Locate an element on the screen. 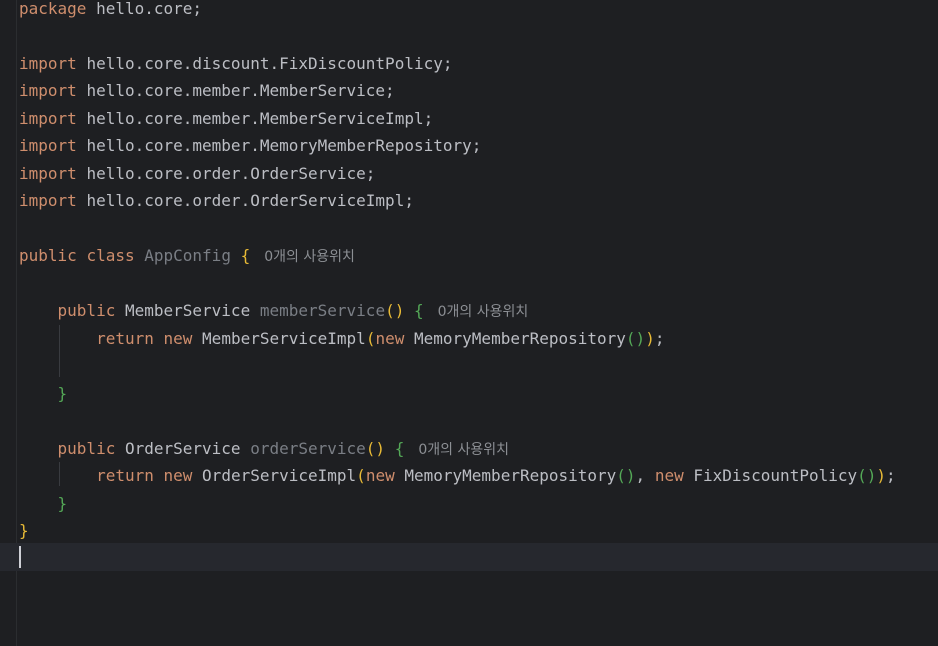 The height and width of the screenshot is (646, 938). import-path: hello.core.discount.FixDiscountPolicy; is located at coordinates (269, 63).